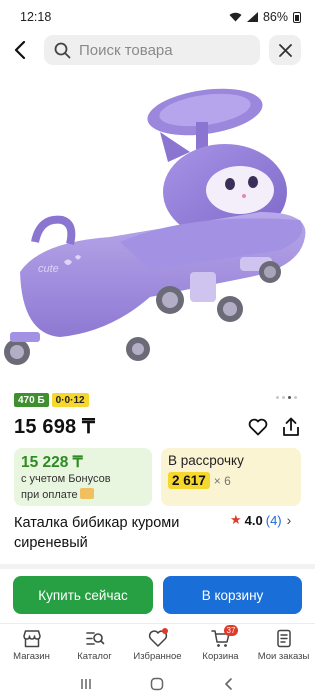 The image size is (320, 700). Describe the element at coordinates (235, 17) in the screenshot. I see `wifi-icon` at that location.